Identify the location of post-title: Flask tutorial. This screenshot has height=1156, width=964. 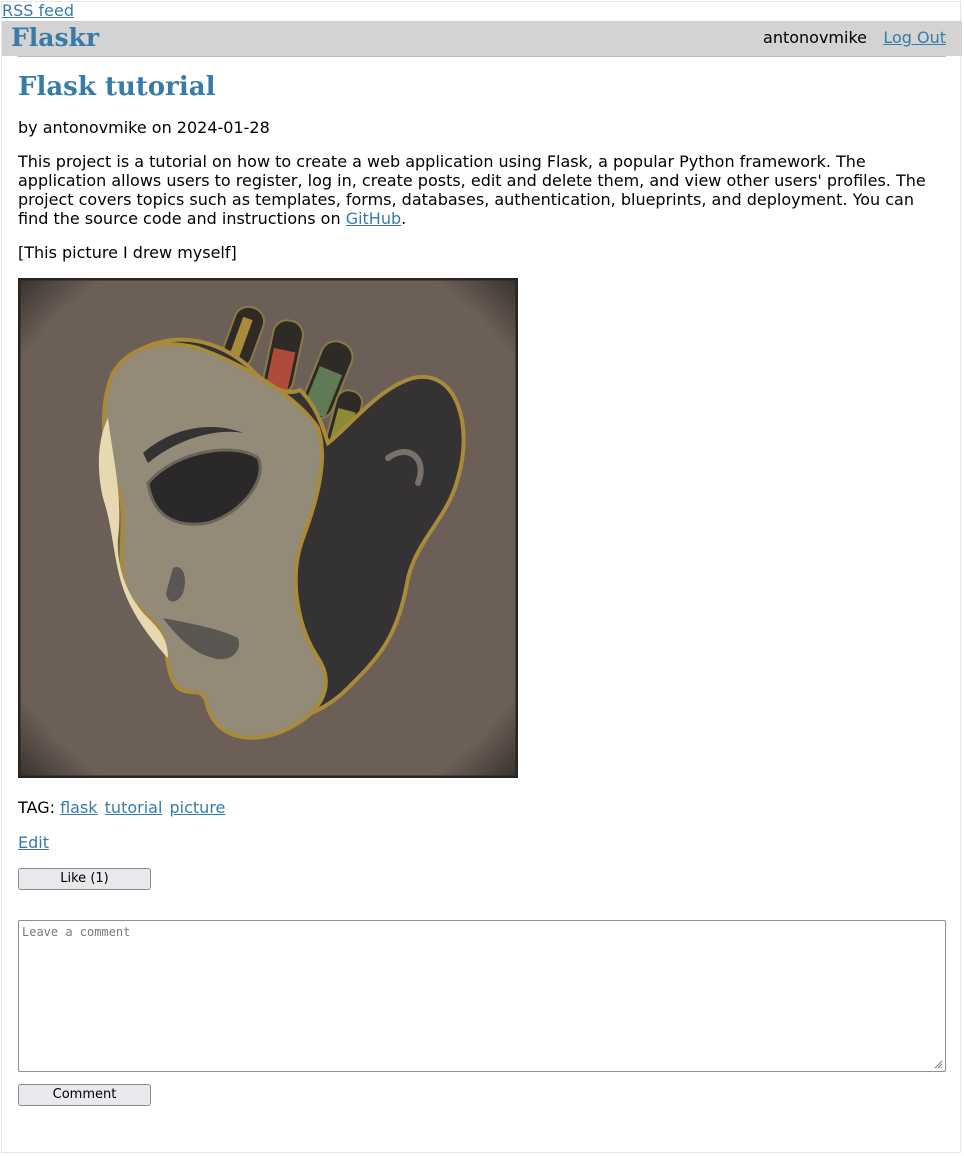
(117, 87).